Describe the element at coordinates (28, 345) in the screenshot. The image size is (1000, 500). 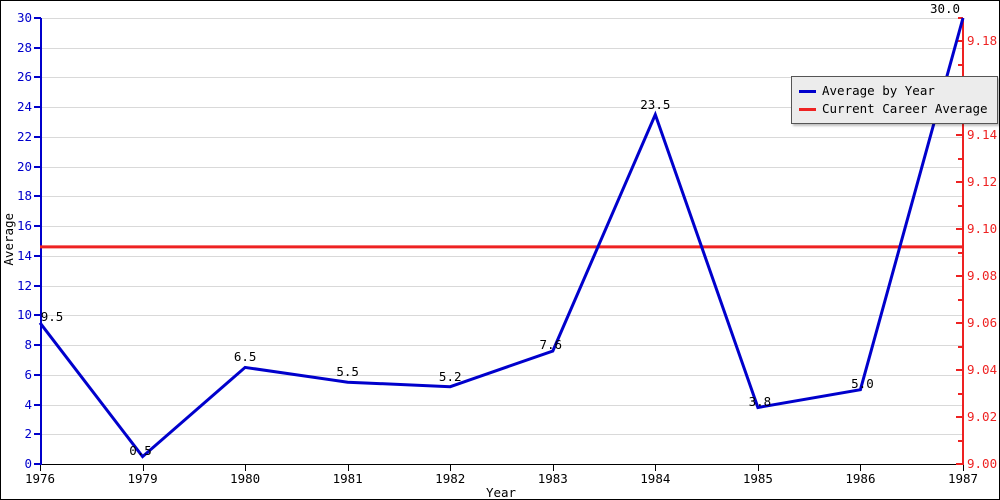
I see `left-axis-tick-label: 8` at that location.